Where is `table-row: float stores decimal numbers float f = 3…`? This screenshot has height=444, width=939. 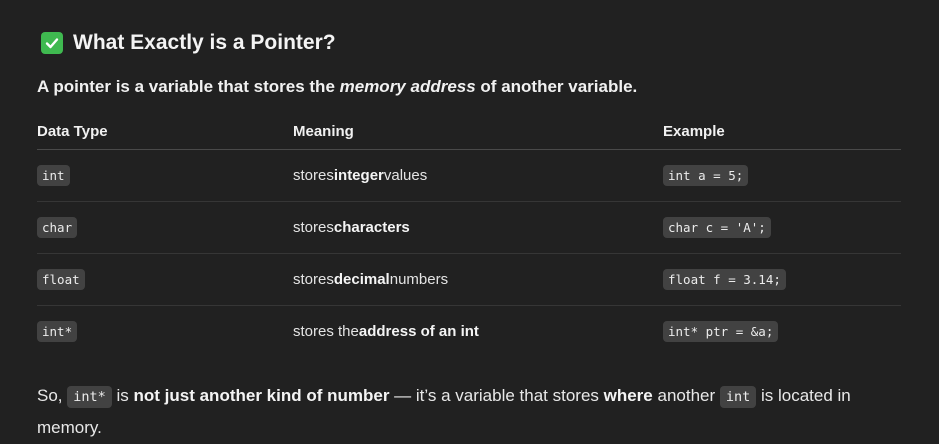
table-row: float stores decimal numbers float f = 3… is located at coordinates (469, 280).